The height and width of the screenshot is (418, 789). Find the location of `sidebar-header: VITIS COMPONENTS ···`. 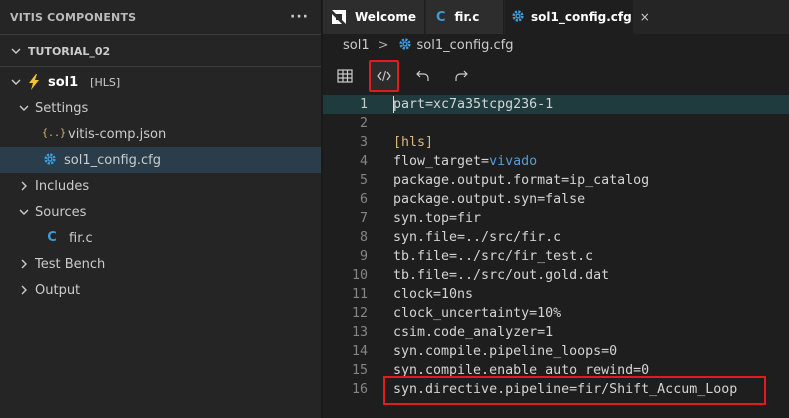

sidebar-header: VITIS COMPONENTS ··· is located at coordinates (160, 17).